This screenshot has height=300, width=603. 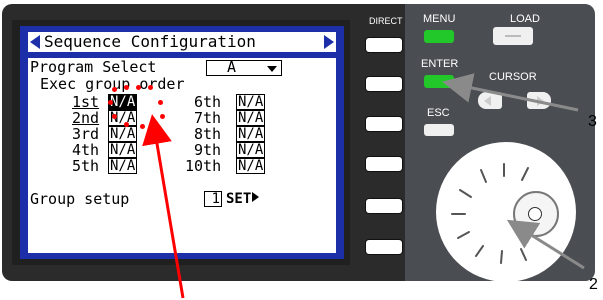 What do you see at coordinates (592, 121) in the screenshot?
I see `callout-3: 3` at bounding box center [592, 121].